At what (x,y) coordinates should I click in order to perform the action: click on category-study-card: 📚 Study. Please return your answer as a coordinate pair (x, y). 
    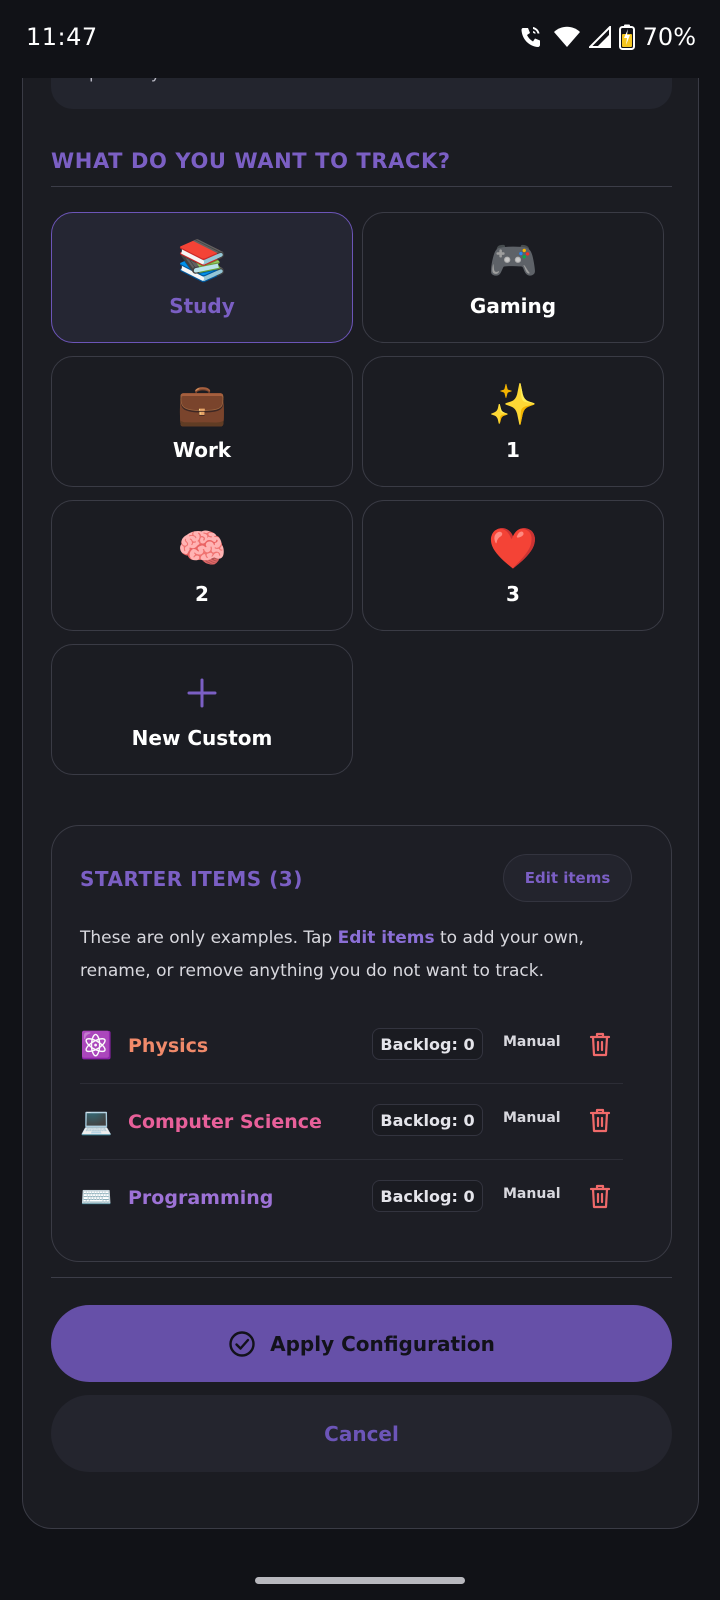
    Looking at the image, I should click on (202, 277).